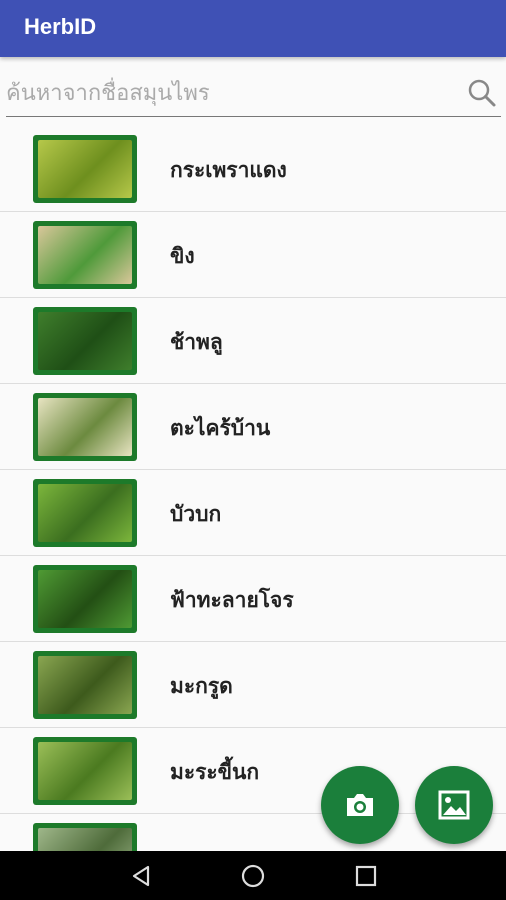 This screenshot has height=900, width=506. I want to click on list-item: ฟ้าทะลายโจร, so click(253, 599).